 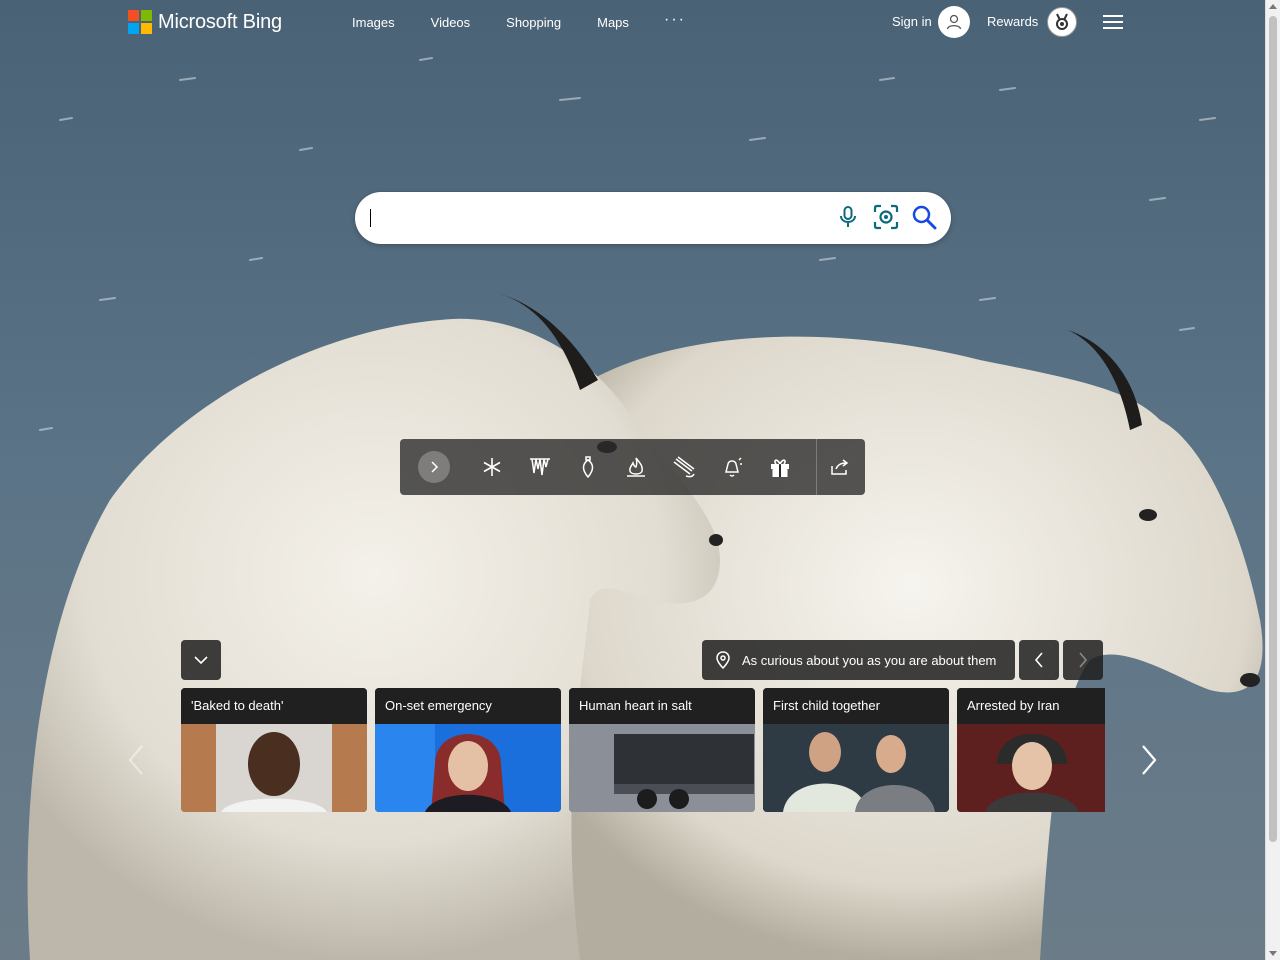 What do you see at coordinates (840, 467) in the screenshot?
I see `share-icon` at bounding box center [840, 467].